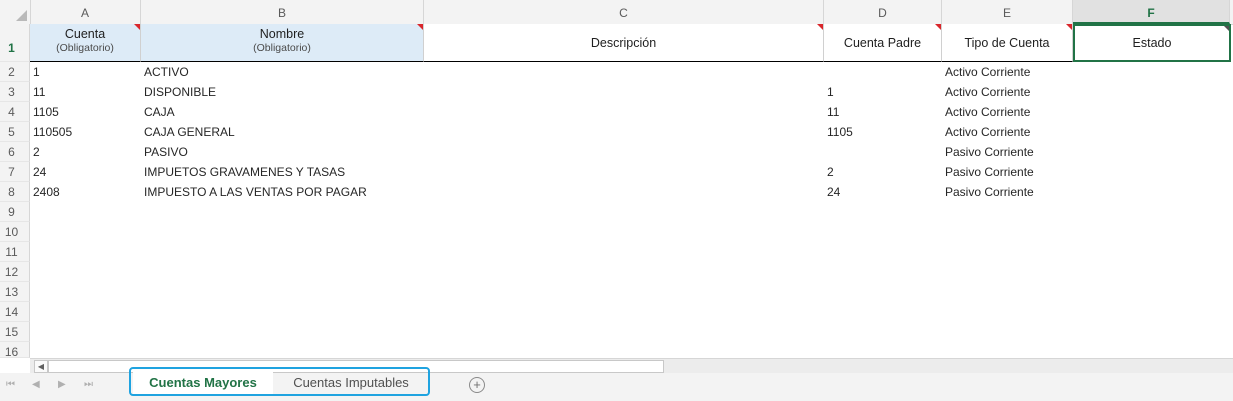 The height and width of the screenshot is (401, 1233). What do you see at coordinates (282, 48) in the screenshot?
I see `header-nombre-sublabel: (Obligatorio)` at bounding box center [282, 48].